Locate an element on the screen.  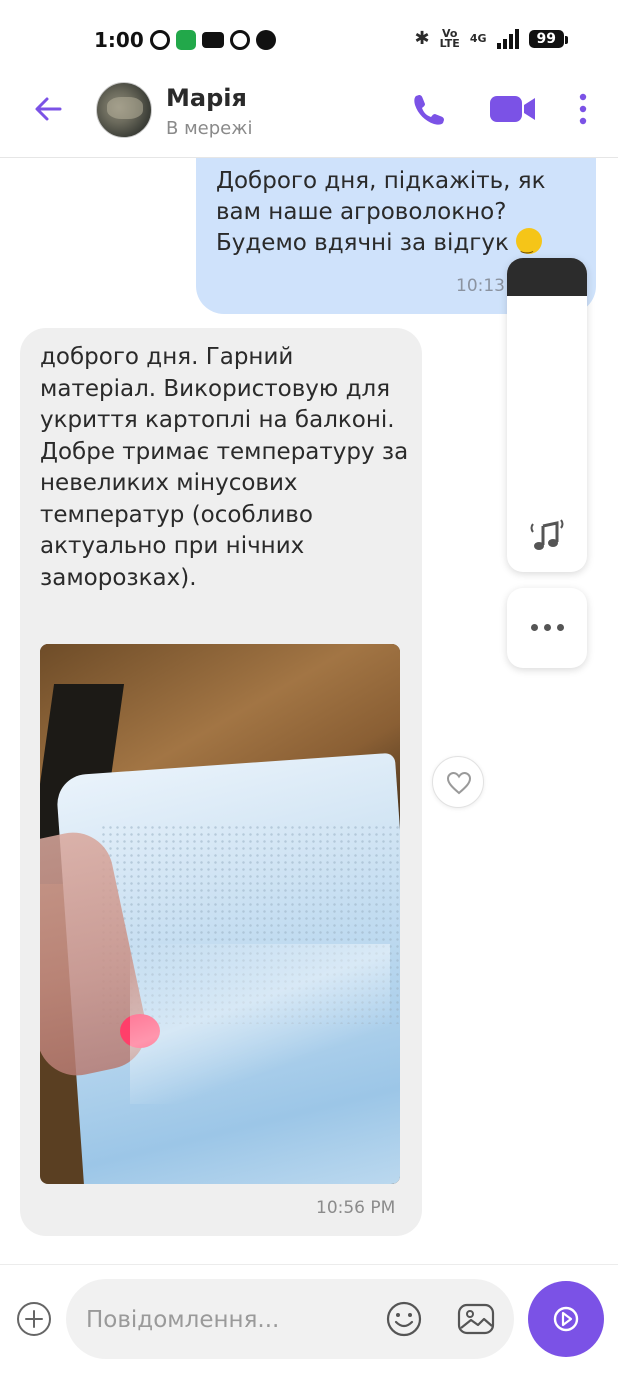
arrow-left-icon is located at coordinates (48, 109).